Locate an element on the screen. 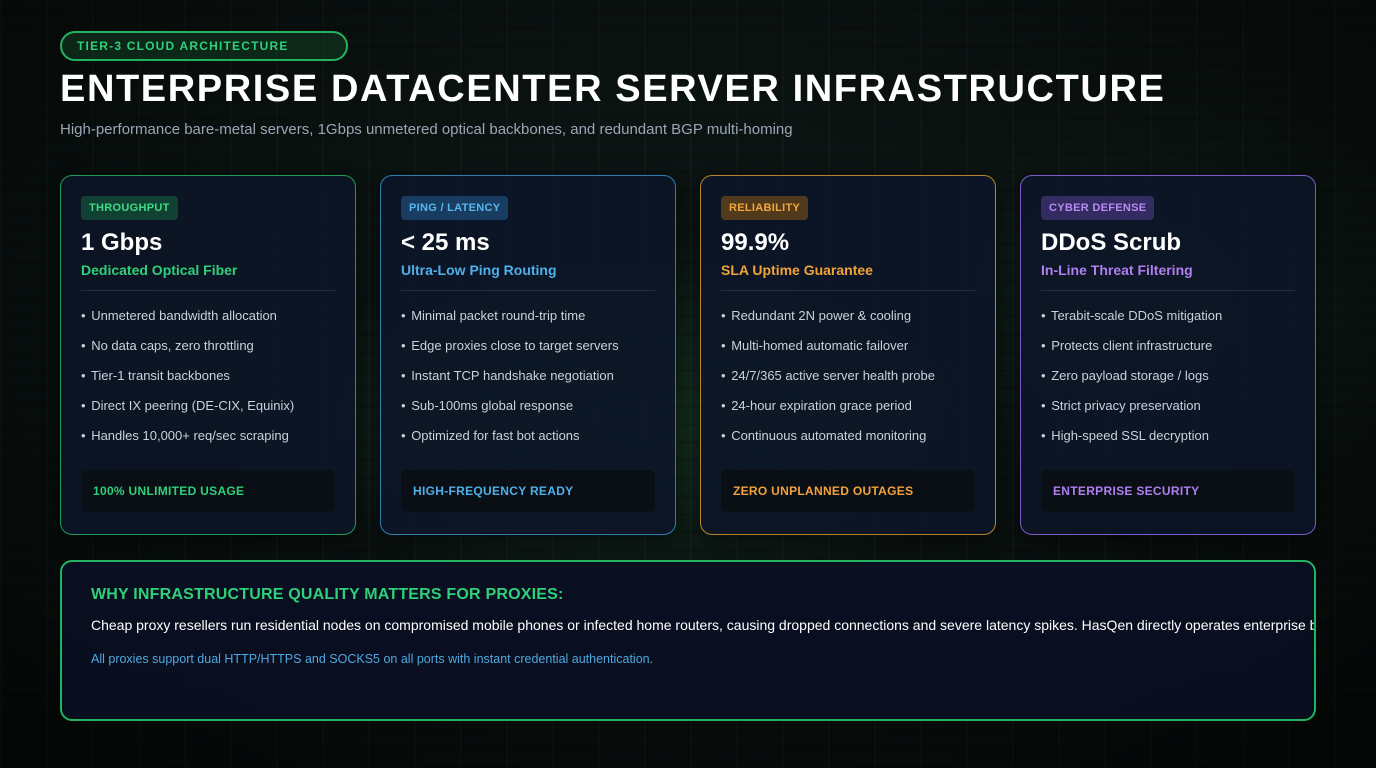 Image resolution: width=1376 pixels, height=768 pixels. card-footer-banner: 100% UNLIMITED USAGE is located at coordinates (208, 491).